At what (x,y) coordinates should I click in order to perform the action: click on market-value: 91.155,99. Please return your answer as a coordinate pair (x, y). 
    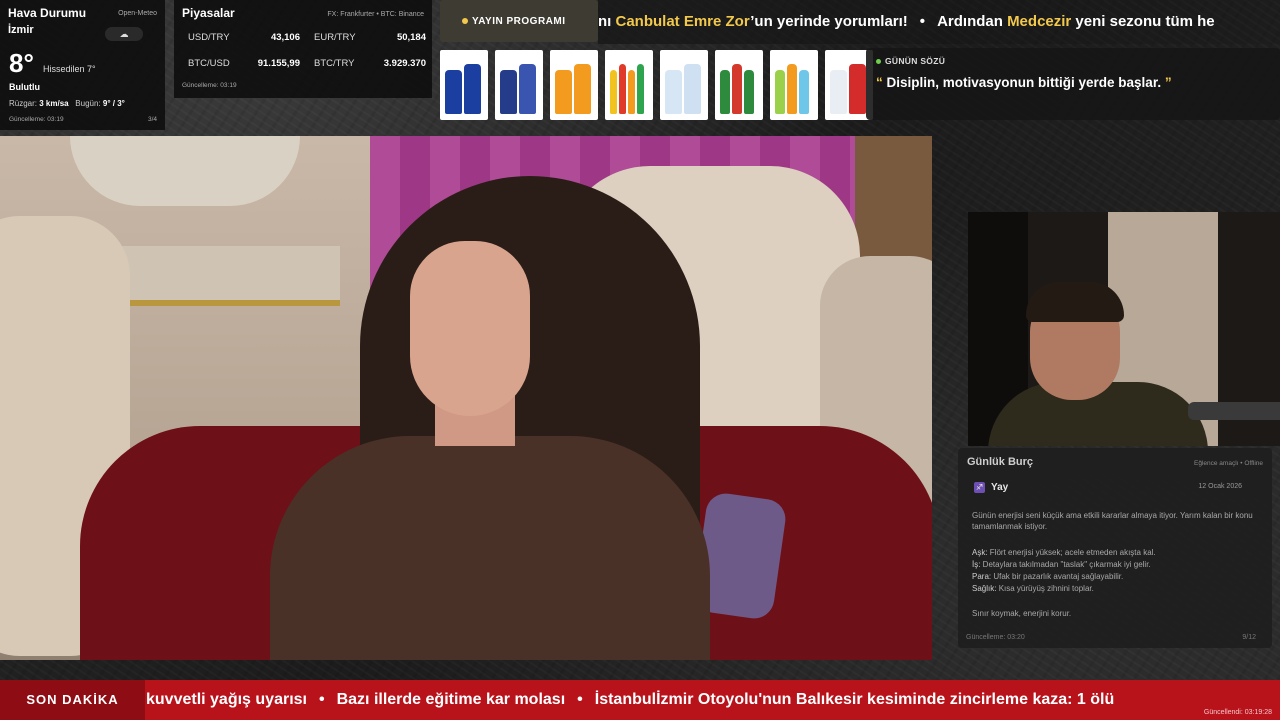
    Looking at the image, I should click on (278, 63).